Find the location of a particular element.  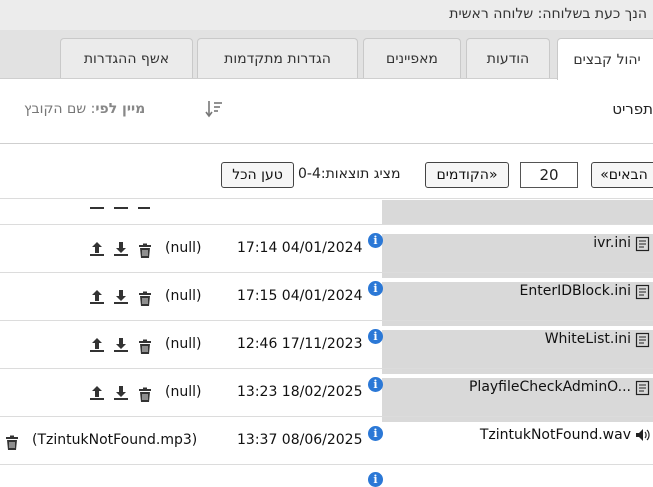

file-name: ivr.ini is located at coordinates (612, 243).